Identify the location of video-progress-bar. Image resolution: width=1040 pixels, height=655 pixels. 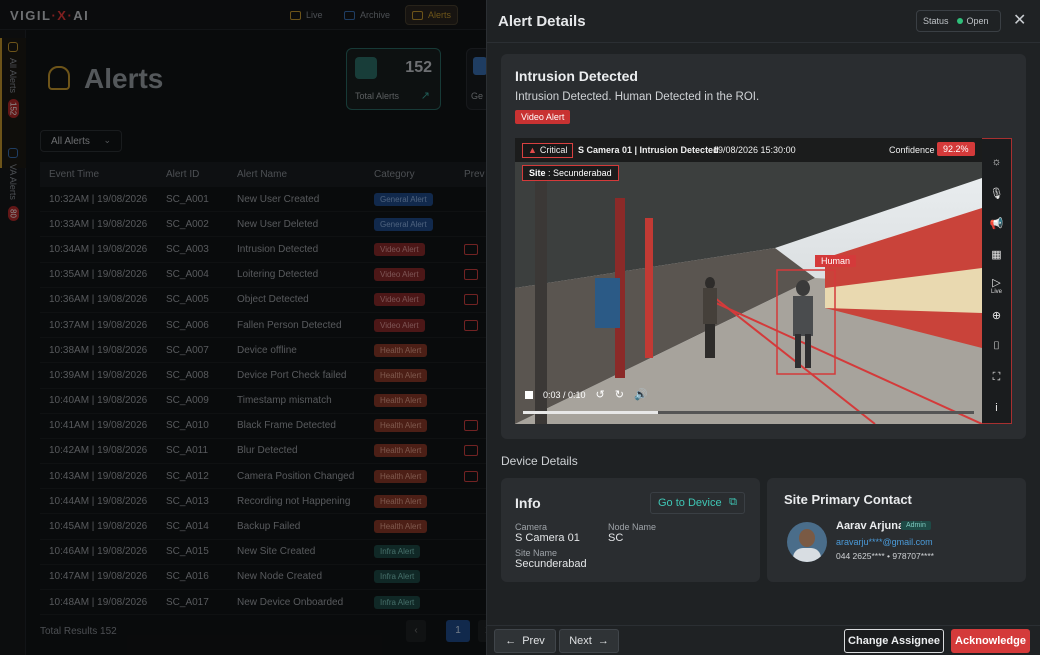
(748, 412).